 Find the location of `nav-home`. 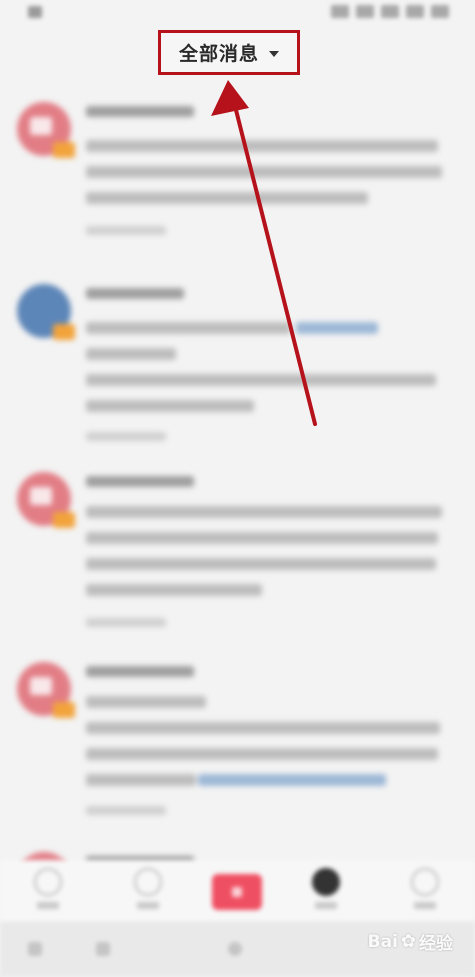

nav-home is located at coordinates (48, 890).